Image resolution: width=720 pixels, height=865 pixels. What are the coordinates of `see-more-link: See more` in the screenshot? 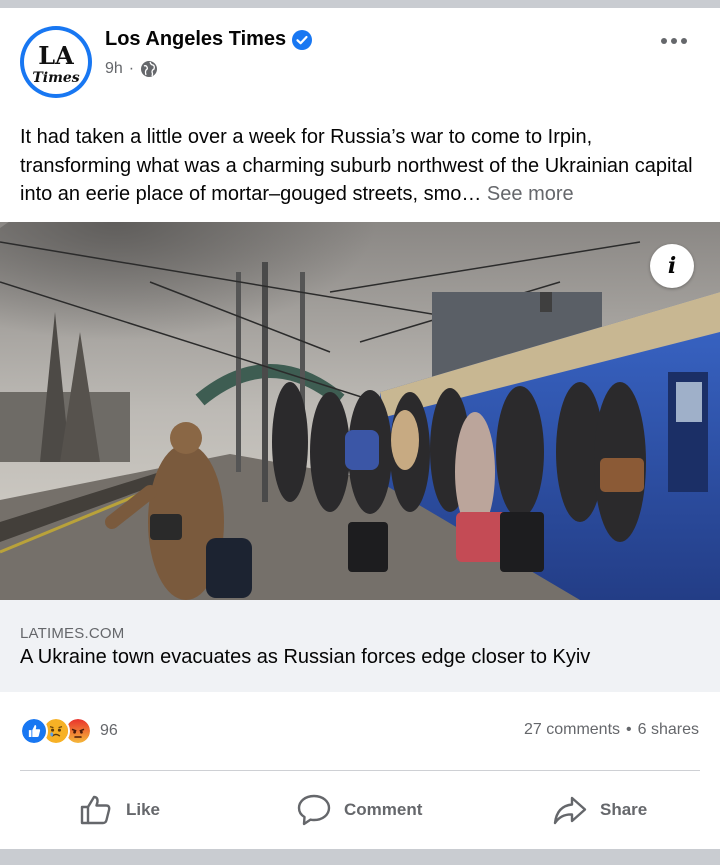 It's located at (530, 194).